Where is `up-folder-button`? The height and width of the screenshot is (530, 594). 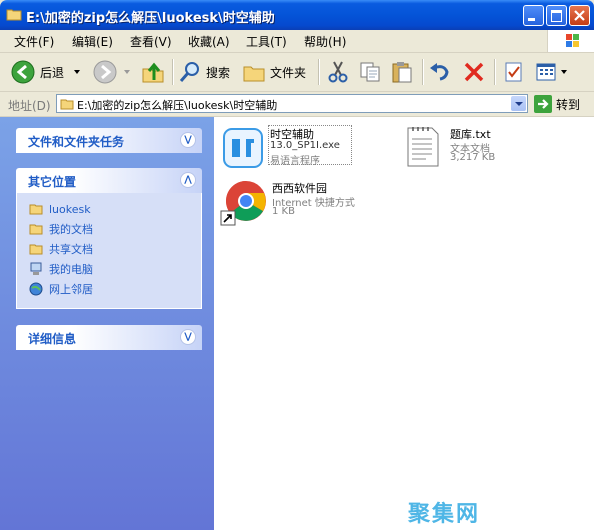
up-folder-button is located at coordinates (153, 72).